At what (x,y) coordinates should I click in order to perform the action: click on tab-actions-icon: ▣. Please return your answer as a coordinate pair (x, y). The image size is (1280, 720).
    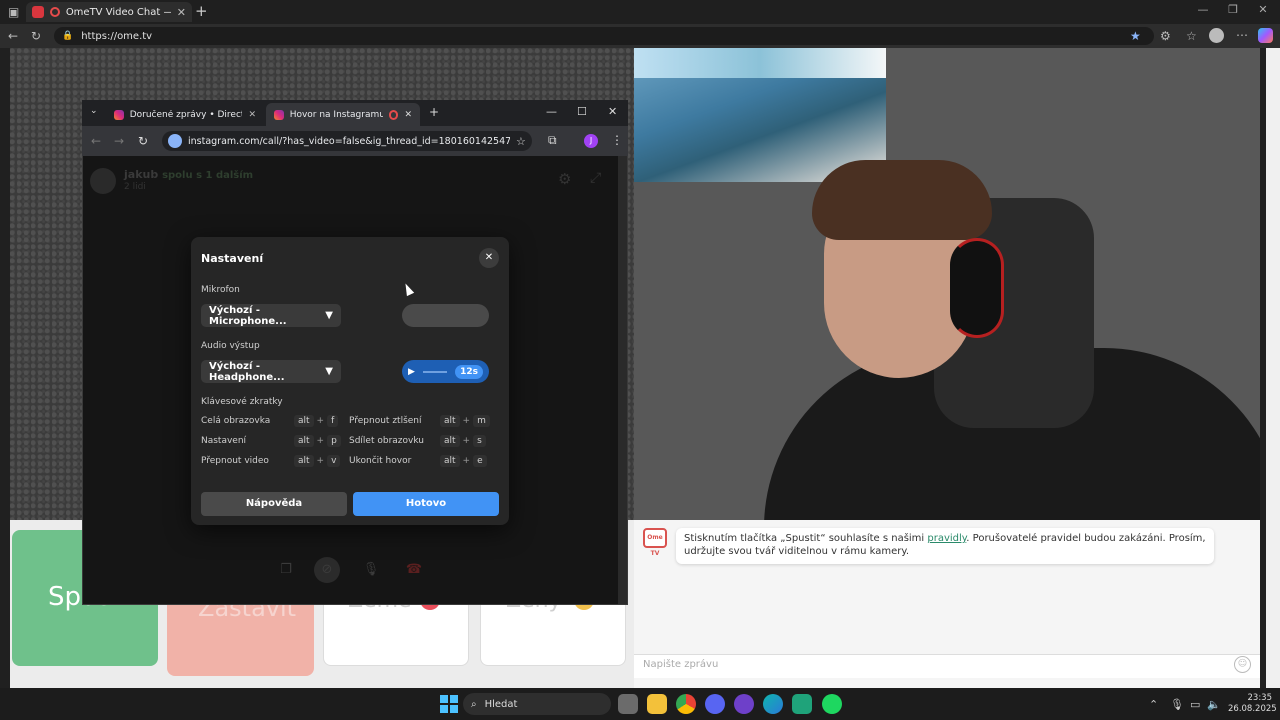
    Looking at the image, I should click on (13, 12).